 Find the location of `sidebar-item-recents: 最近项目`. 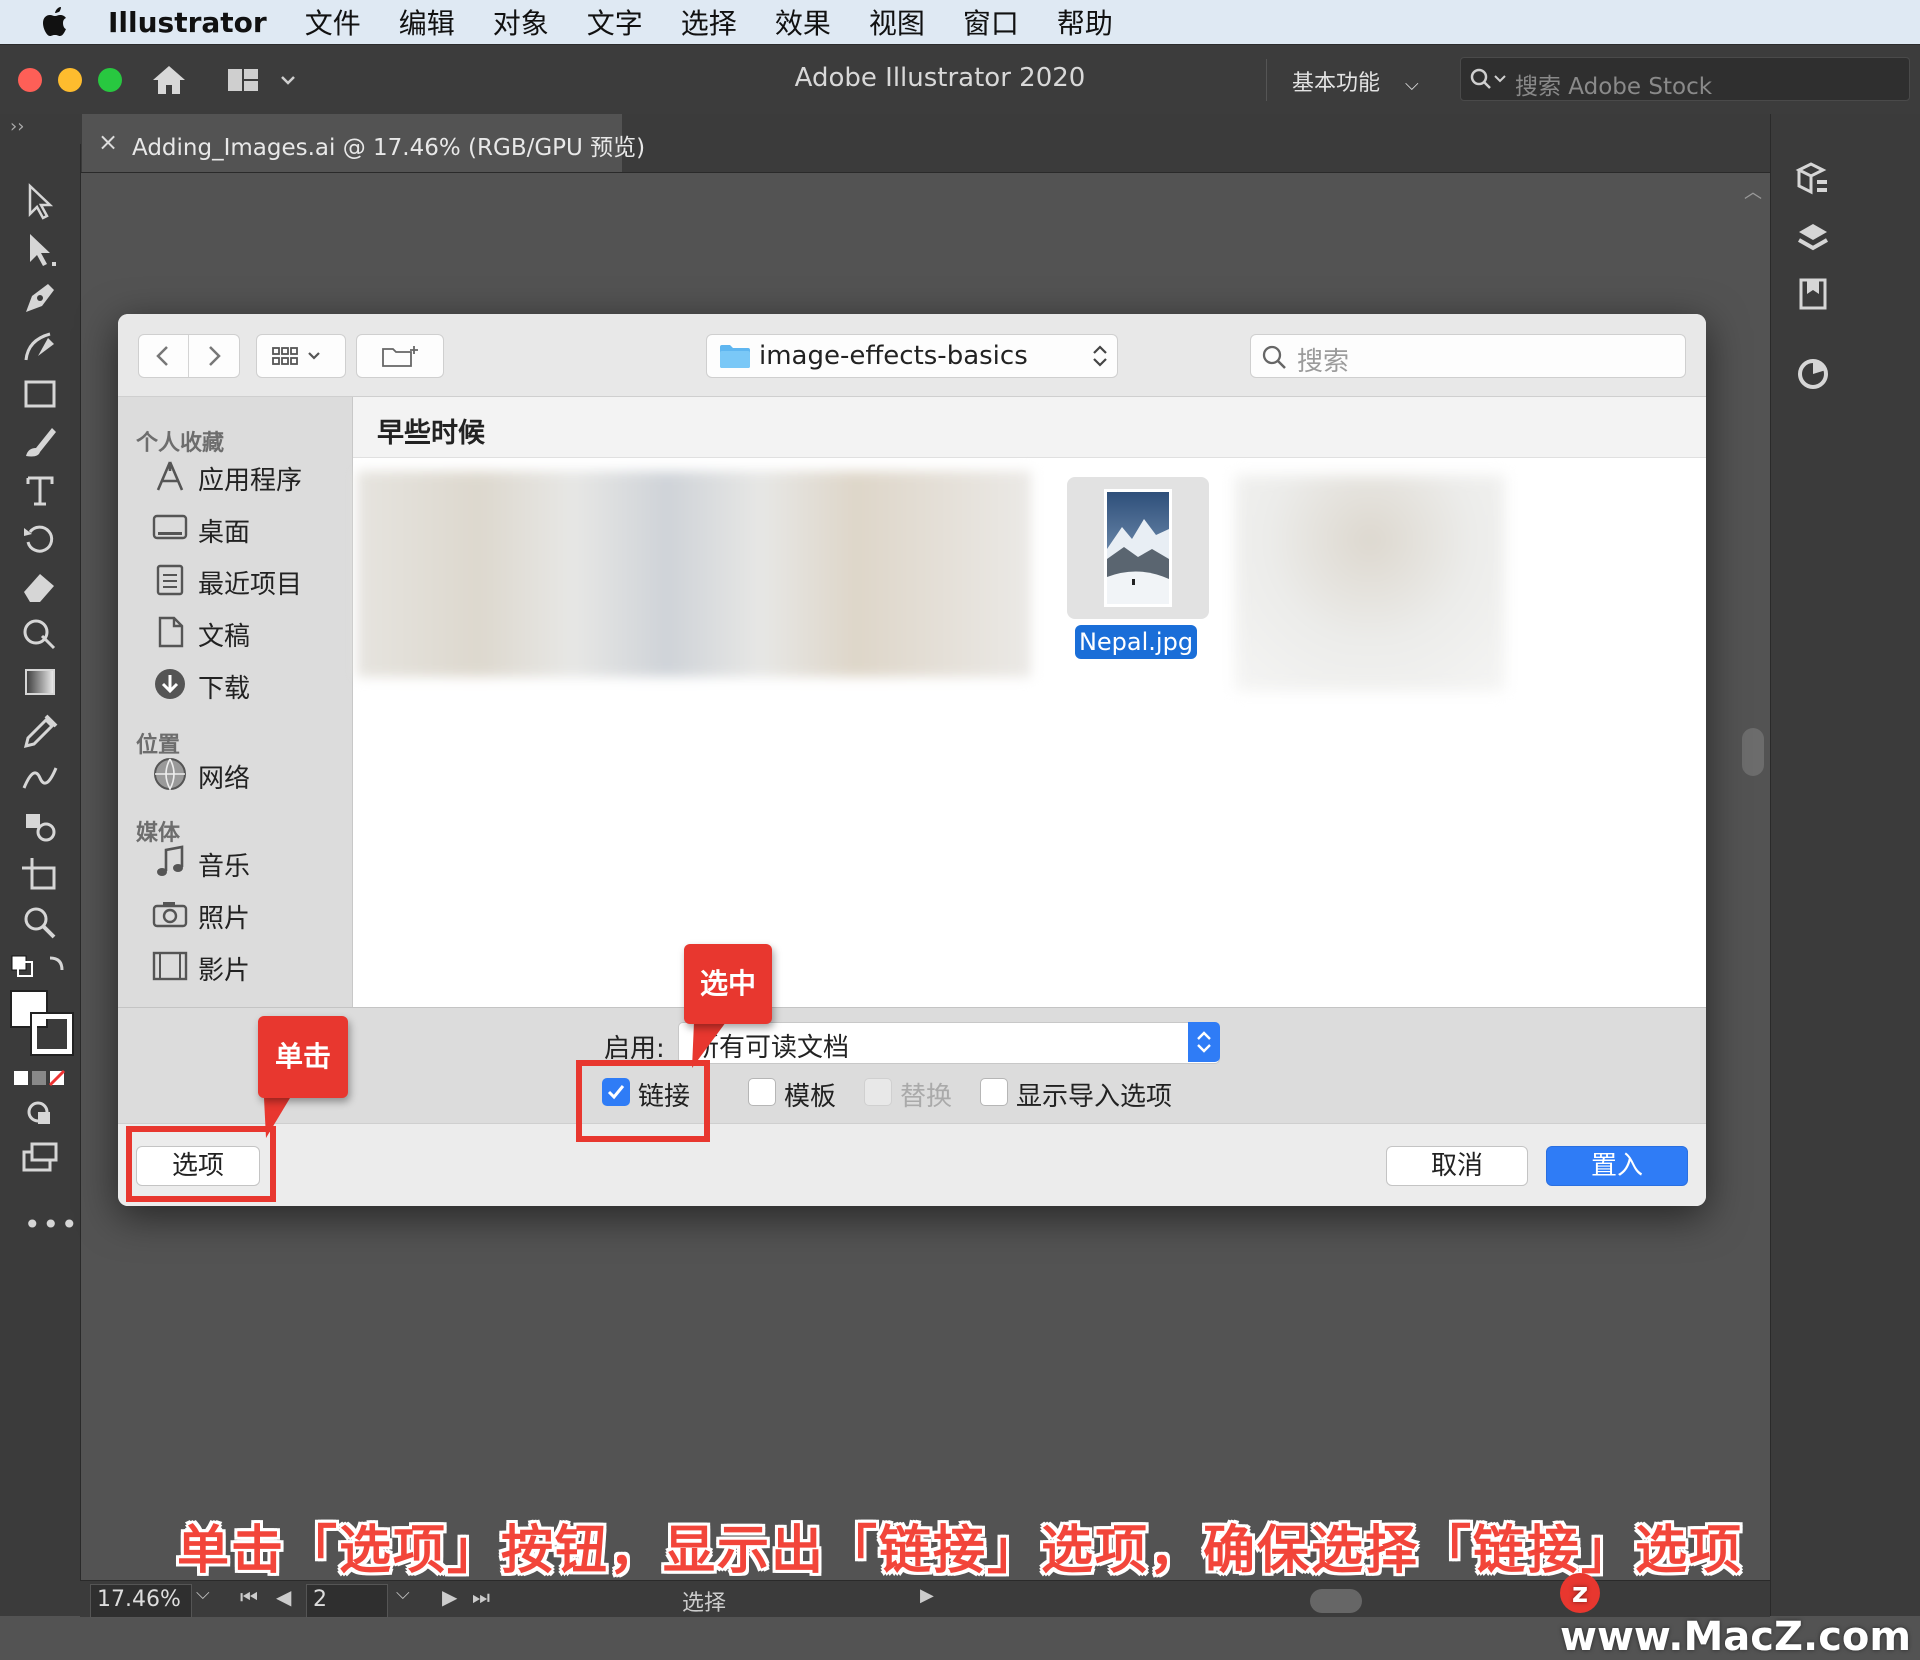

sidebar-item-recents: 最近项目 is located at coordinates (252, 581).